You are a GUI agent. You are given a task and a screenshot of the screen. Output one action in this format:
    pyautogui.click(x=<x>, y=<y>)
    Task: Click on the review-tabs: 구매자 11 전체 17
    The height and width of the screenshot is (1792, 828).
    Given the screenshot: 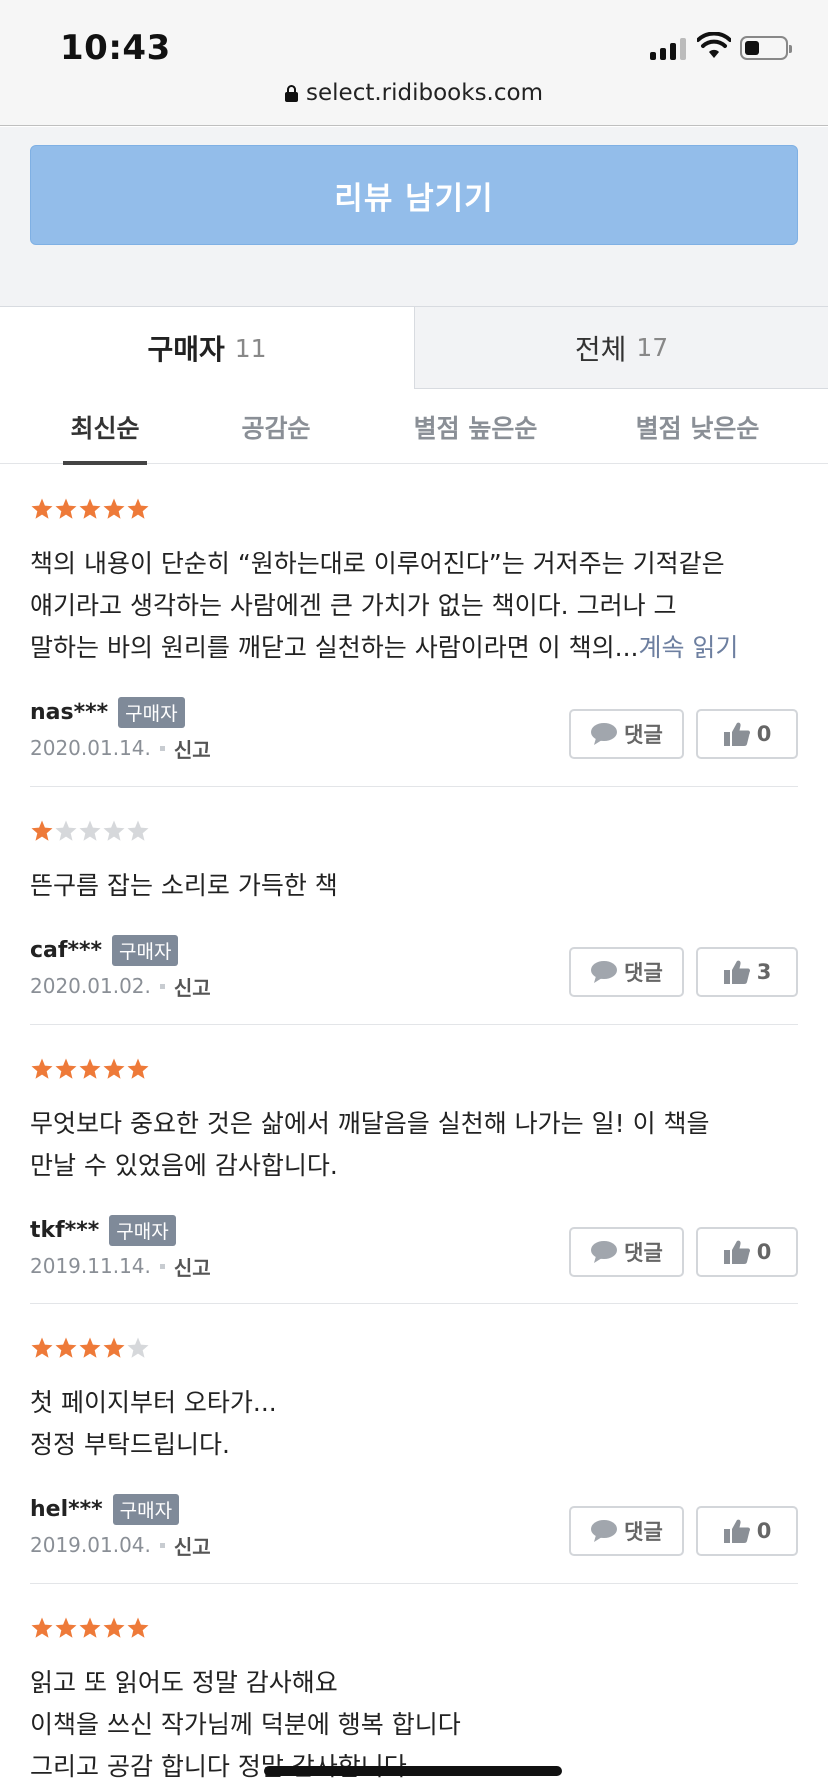 What is the action you would take?
    pyautogui.click(x=414, y=348)
    